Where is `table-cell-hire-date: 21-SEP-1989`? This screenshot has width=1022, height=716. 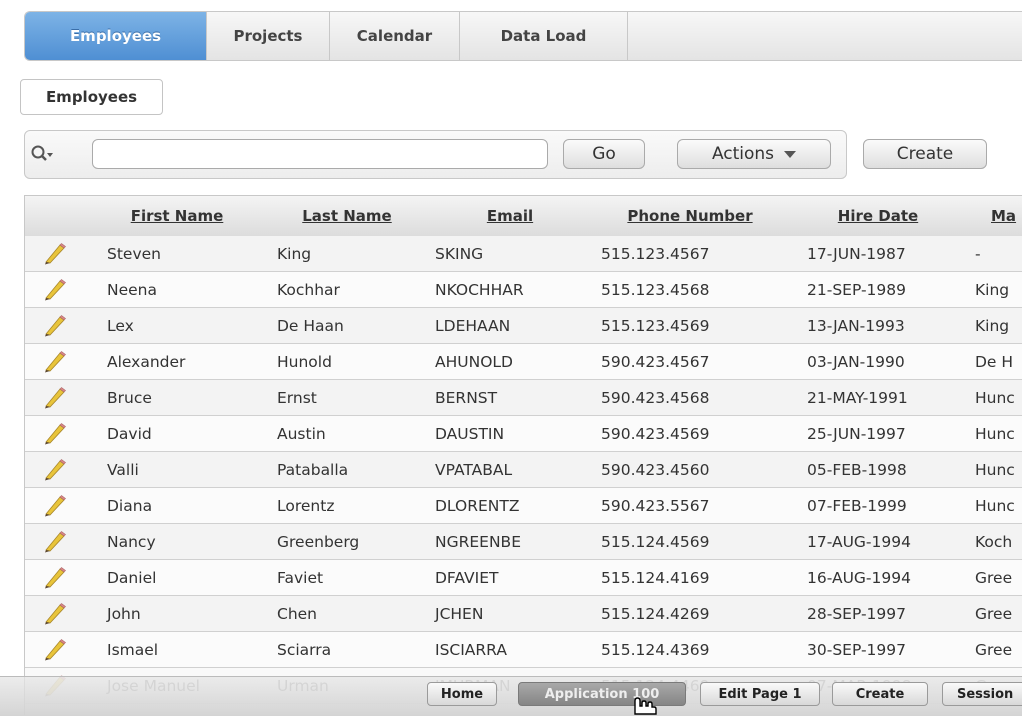 table-cell-hire-date: 21-SEP-1989 is located at coordinates (856, 290).